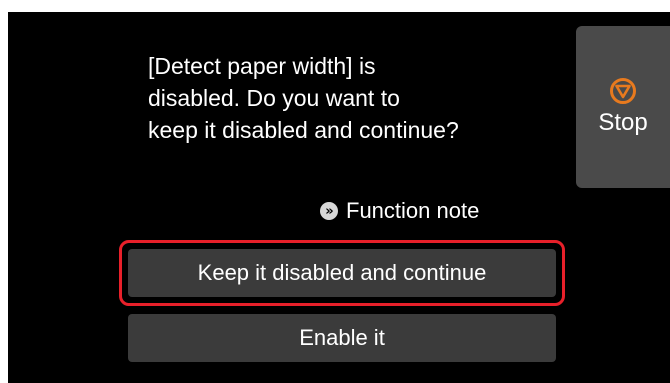 The image size is (670, 383). What do you see at coordinates (623, 91) in the screenshot?
I see `stop-icon` at bounding box center [623, 91].